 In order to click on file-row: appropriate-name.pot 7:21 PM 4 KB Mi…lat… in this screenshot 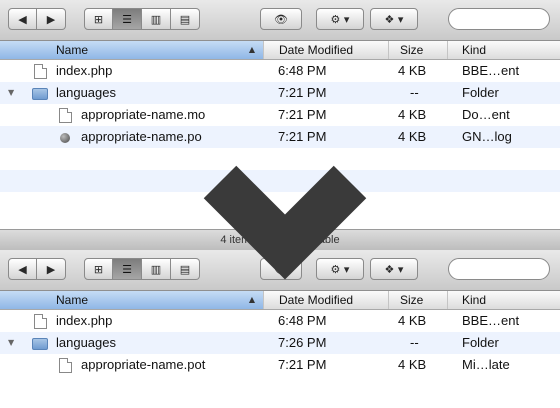, I will do `click(280, 365)`.